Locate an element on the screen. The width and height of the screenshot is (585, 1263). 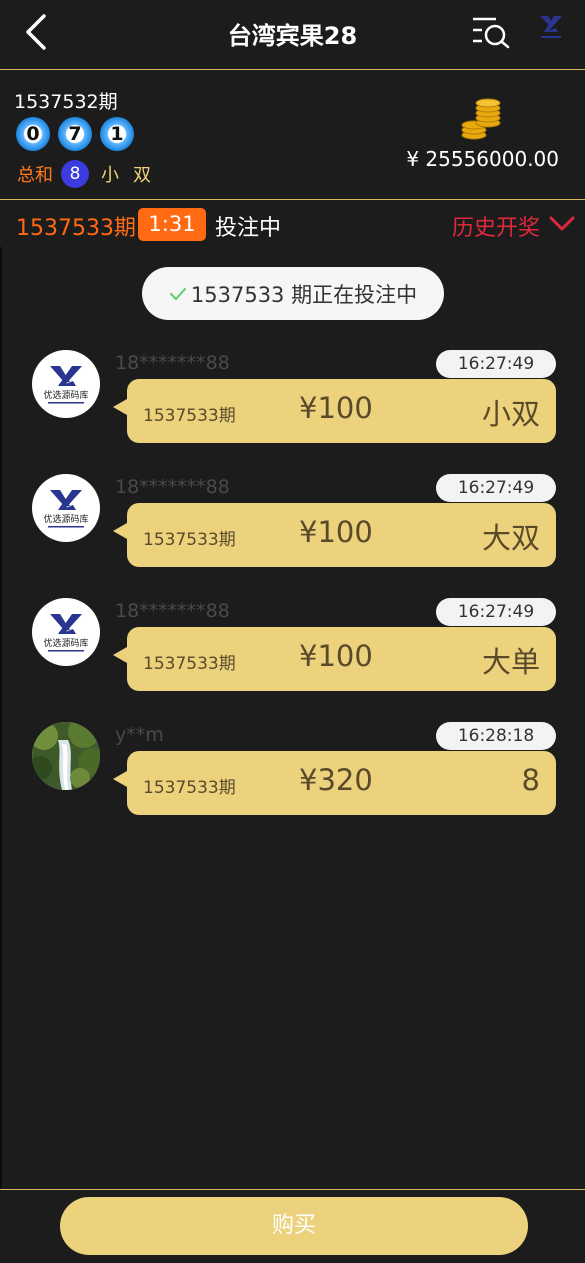
menu-search-icon is located at coordinates (492, 32).